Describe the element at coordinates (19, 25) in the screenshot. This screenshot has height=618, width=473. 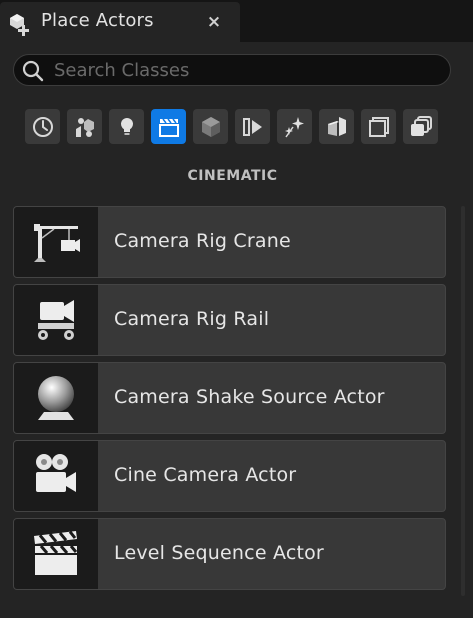
I see `place-actors-icon` at that location.